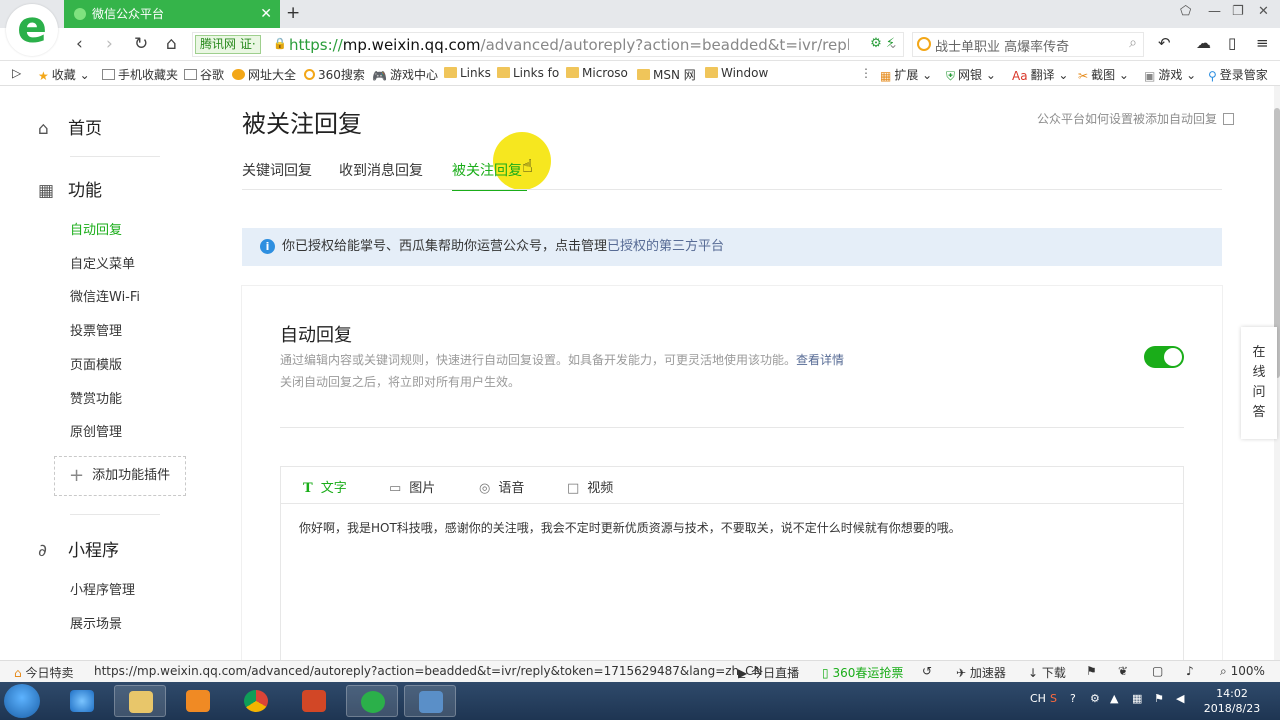 The height and width of the screenshot is (720, 1280). What do you see at coordinates (120, 476) in the screenshot?
I see `add-plugin-button: + 添加功能插件` at bounding box center [120, 476].